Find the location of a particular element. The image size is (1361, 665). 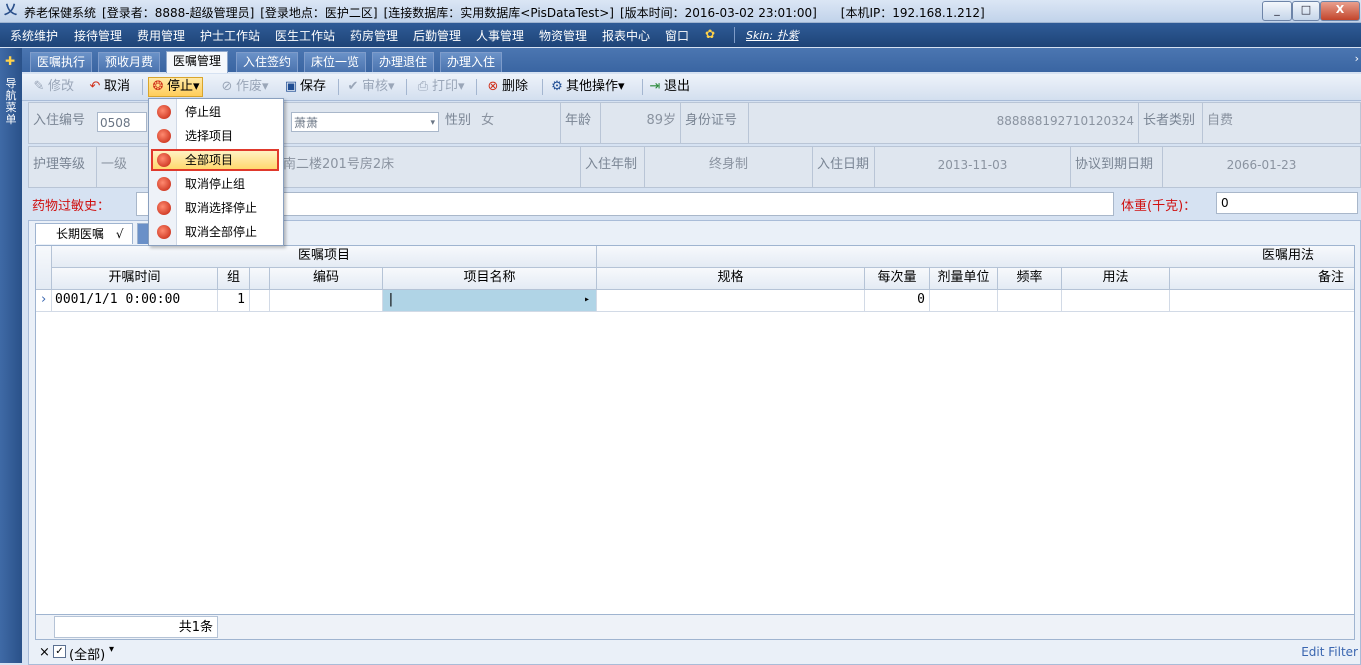

local-ip: [本机IP：192.168.1.212] is located at coordinates (912, 13).